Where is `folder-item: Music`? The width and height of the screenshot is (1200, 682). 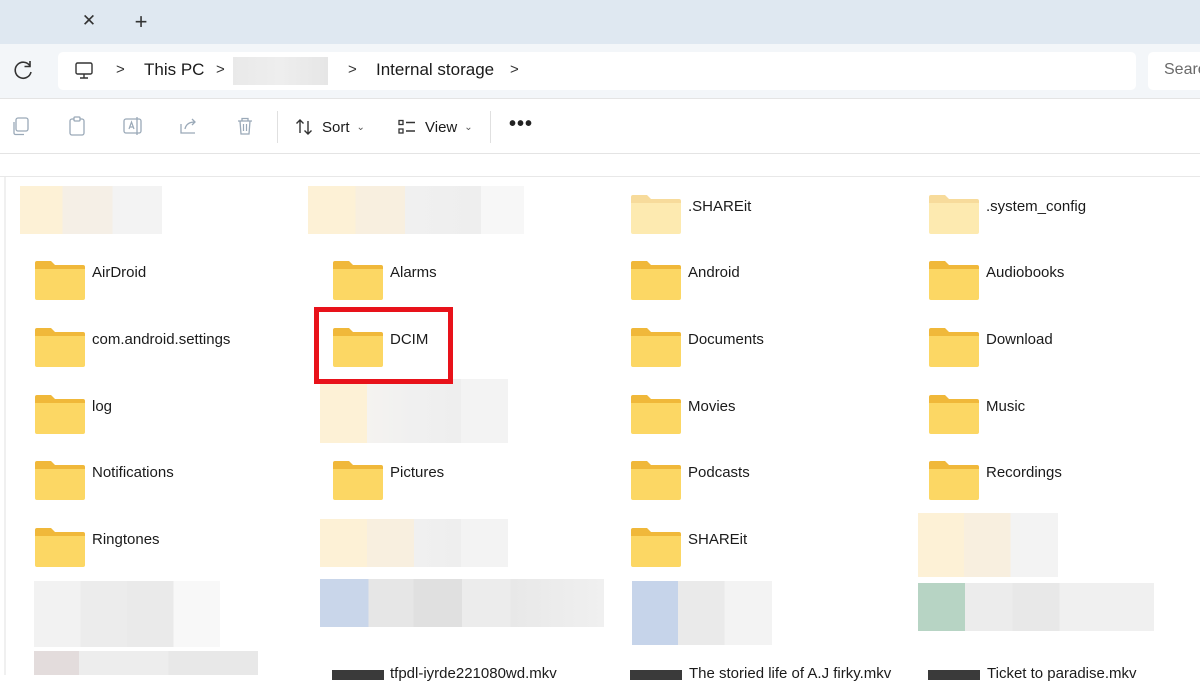
folder-item: Music is located at coordinates (1058, 418).